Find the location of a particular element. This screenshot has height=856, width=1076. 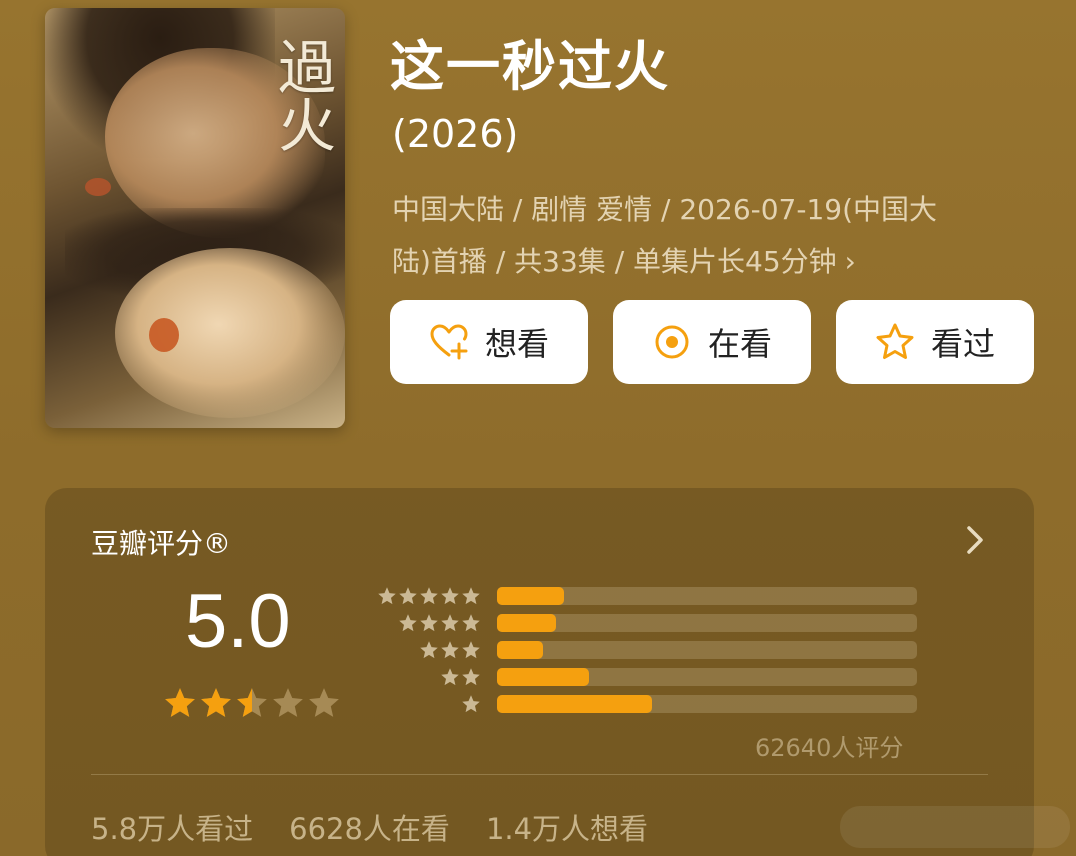

rating-score: 5.0 is located at coordinates (238, 621).